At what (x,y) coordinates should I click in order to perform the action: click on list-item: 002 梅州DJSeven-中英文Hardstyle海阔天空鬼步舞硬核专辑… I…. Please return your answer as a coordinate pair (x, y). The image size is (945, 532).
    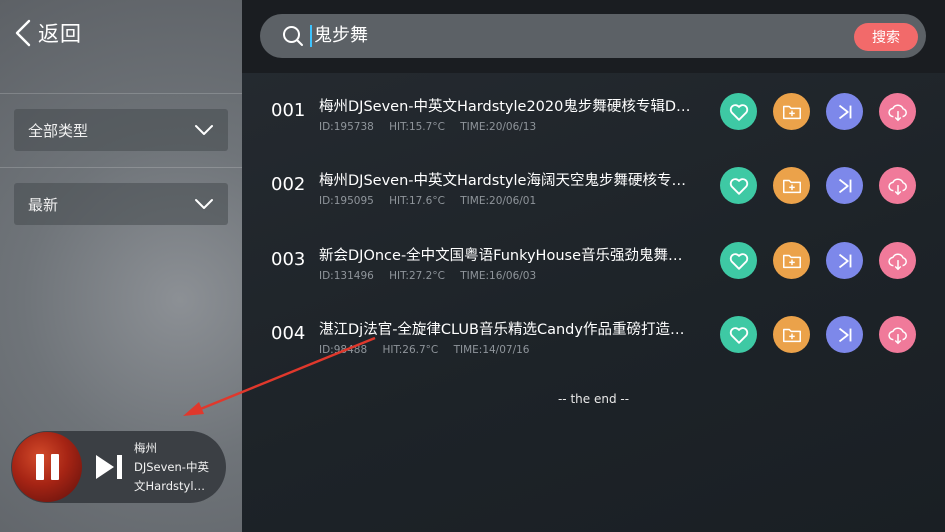
    Looking at the image, I should click on (593, 186).